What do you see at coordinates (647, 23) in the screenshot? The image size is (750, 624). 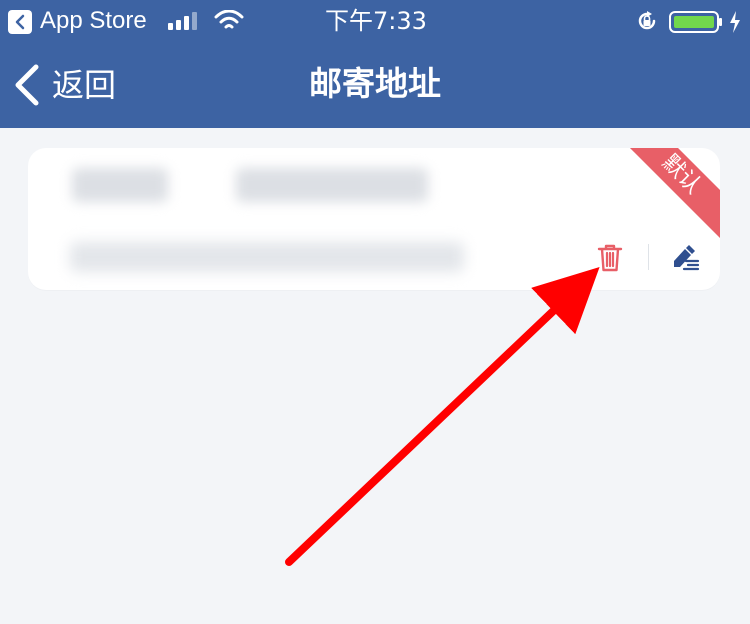 I see `rotation-lock-icon` at bounding box center [647, 23].